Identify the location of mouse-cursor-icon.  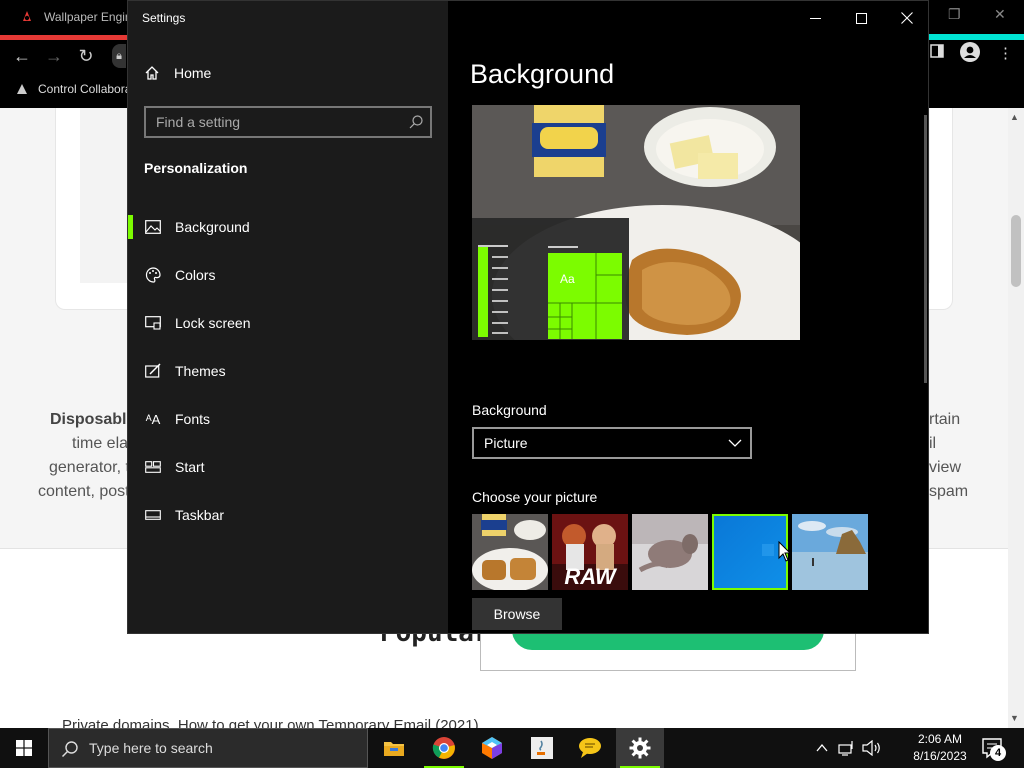
(785, 551).